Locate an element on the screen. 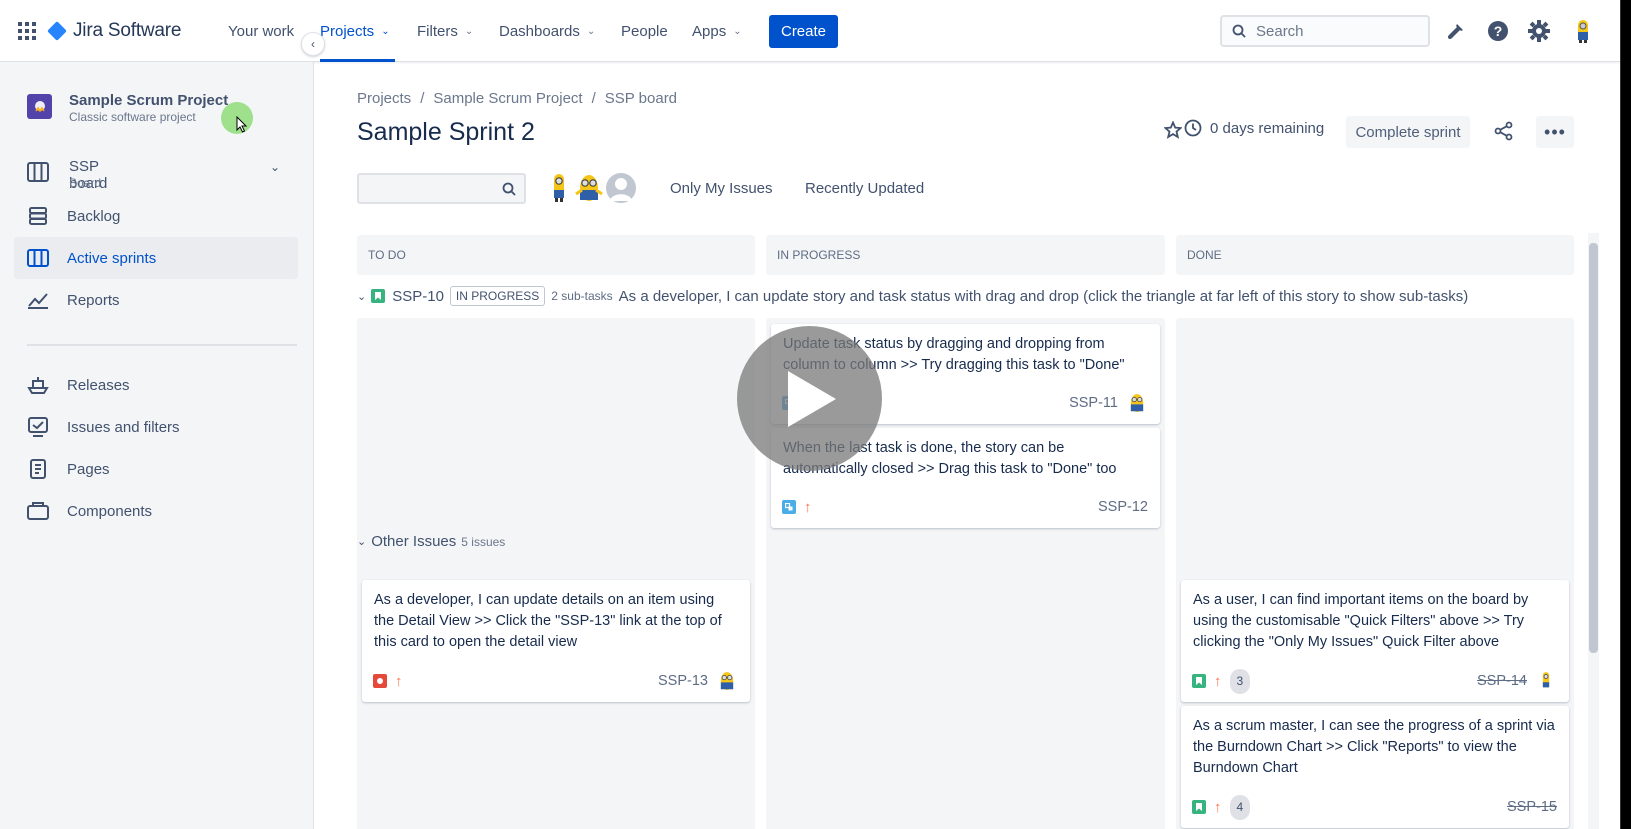 This screenshot has width=1631, height=829. sidebar-item-backlog: Backlog is located at coordinates (156, 216).